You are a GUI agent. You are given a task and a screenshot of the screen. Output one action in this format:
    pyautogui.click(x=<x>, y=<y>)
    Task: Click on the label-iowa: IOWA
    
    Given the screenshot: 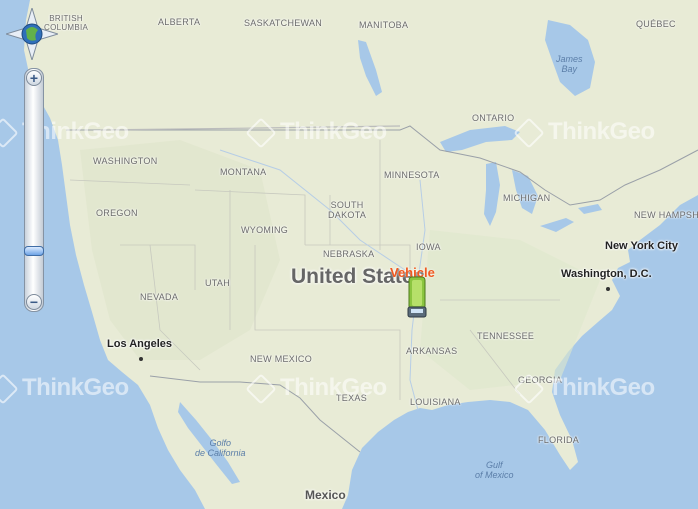 What is the action you would take?
    pyautogui.click(x=428, y=247)
    